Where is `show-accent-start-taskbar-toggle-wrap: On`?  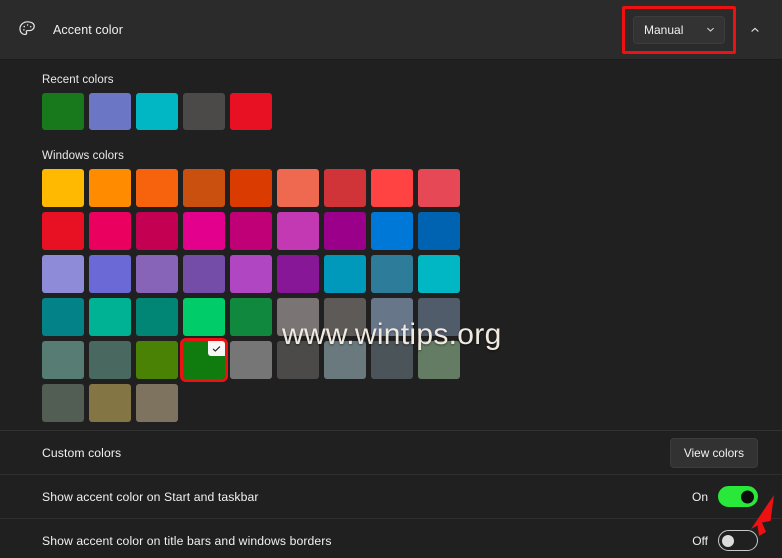 show-accent-start-taskbar-toggle-wrap: On is located at coordinates (725, 496).